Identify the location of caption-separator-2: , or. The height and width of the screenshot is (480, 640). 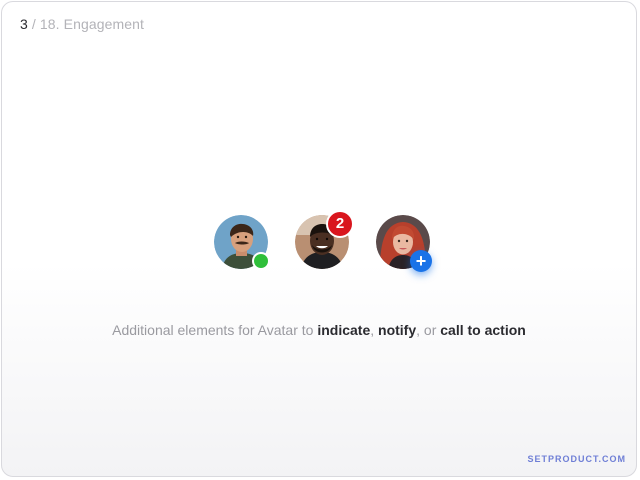
(428, 330).